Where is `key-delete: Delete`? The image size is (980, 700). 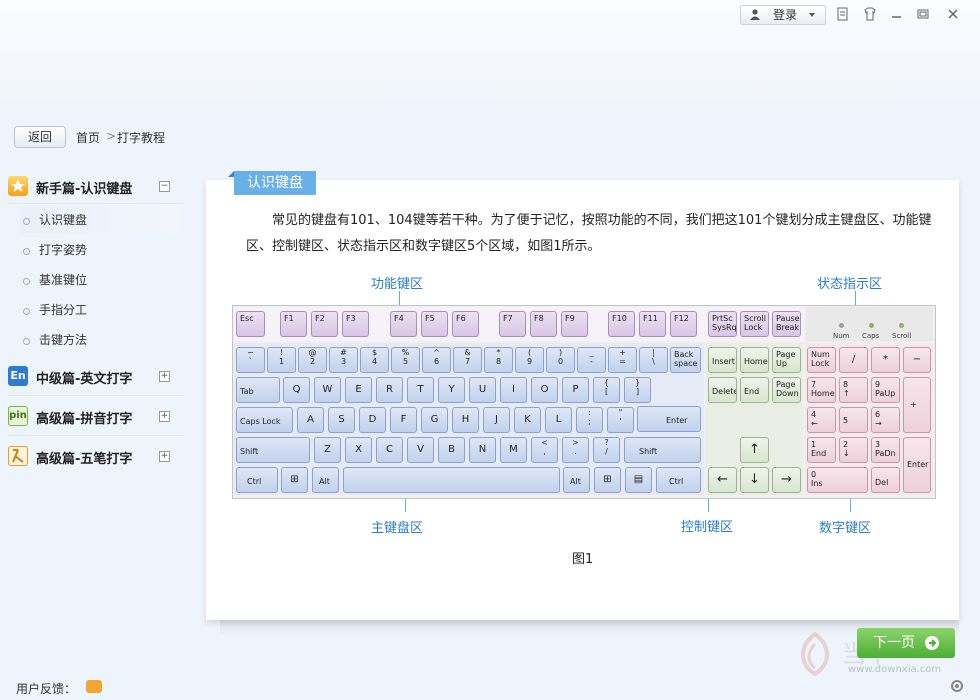
key-delete: Delete is located at coordinates (722, 390).